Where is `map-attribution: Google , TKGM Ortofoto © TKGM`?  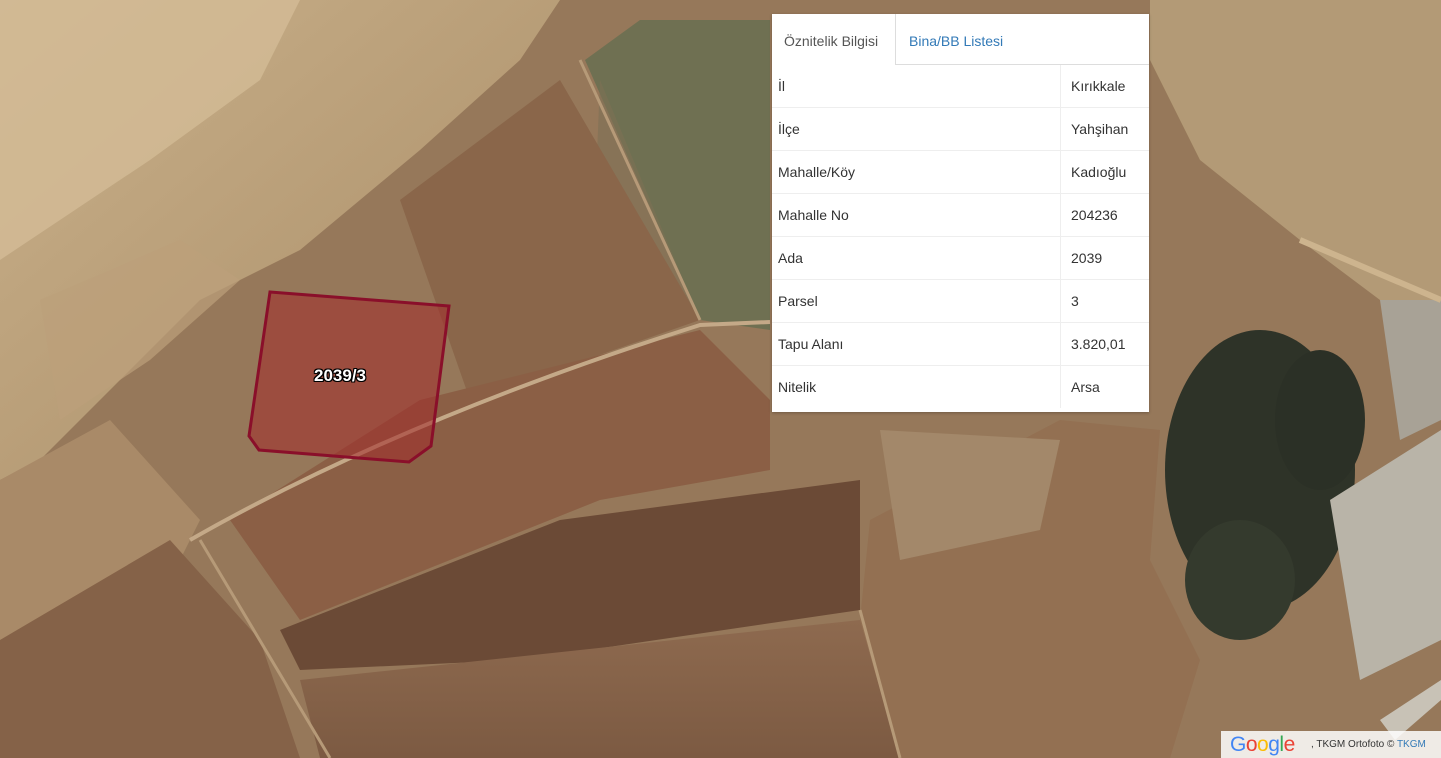 map-attribution: Google , TKGM Ortofoto © TKGM is located at coordinates (1331, 744).